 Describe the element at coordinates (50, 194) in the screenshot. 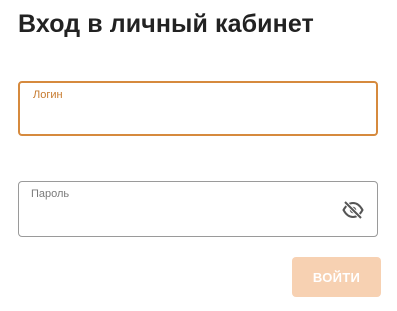

I see `password-field-label: Пароль` at that location.